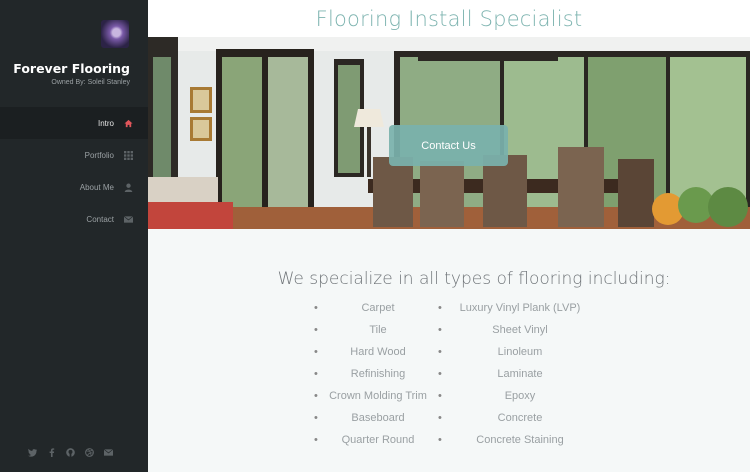 This screenshot has width=750, height=472. Describe the element at coordinates (100, 219) in the screenshot. I see `sidebar-item-label: Contact` at that location.